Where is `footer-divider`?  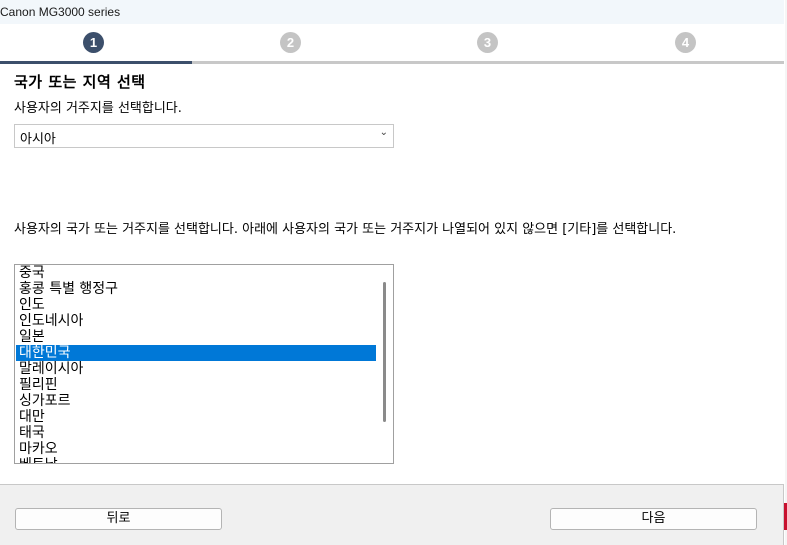 footer-divider is located at coordinates (392, 484).